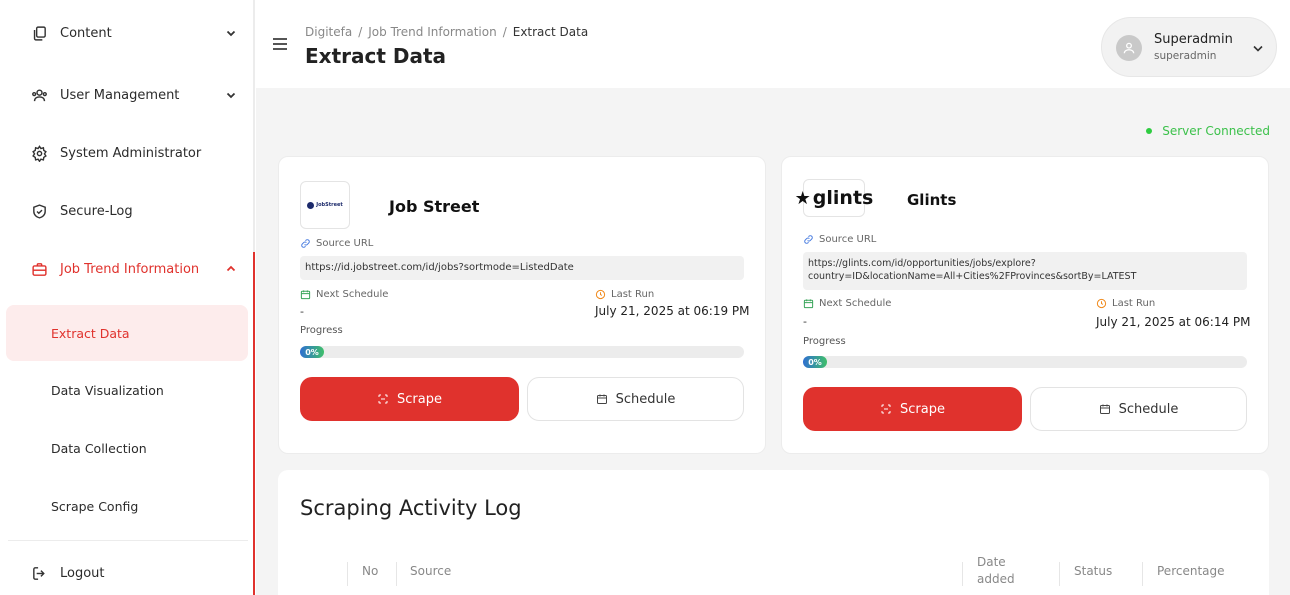  What do you see at coordinates (86, 33) in the screenshot?
I see `sidebar-item-label: Content` at bounding box center [86, 33].